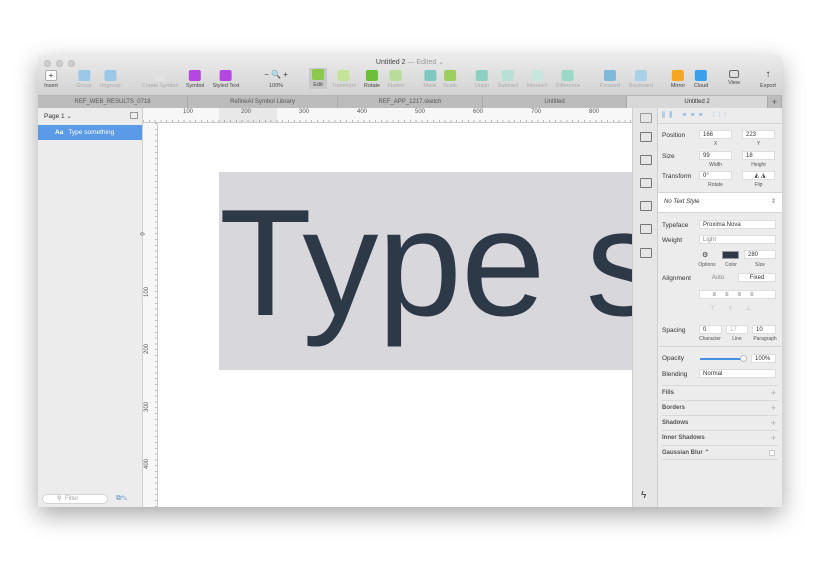 The width and height of the screenshot is (820, 564). Describe the element at coordinates (646, 137) in the screenshot. I see `share-icon` at that location.